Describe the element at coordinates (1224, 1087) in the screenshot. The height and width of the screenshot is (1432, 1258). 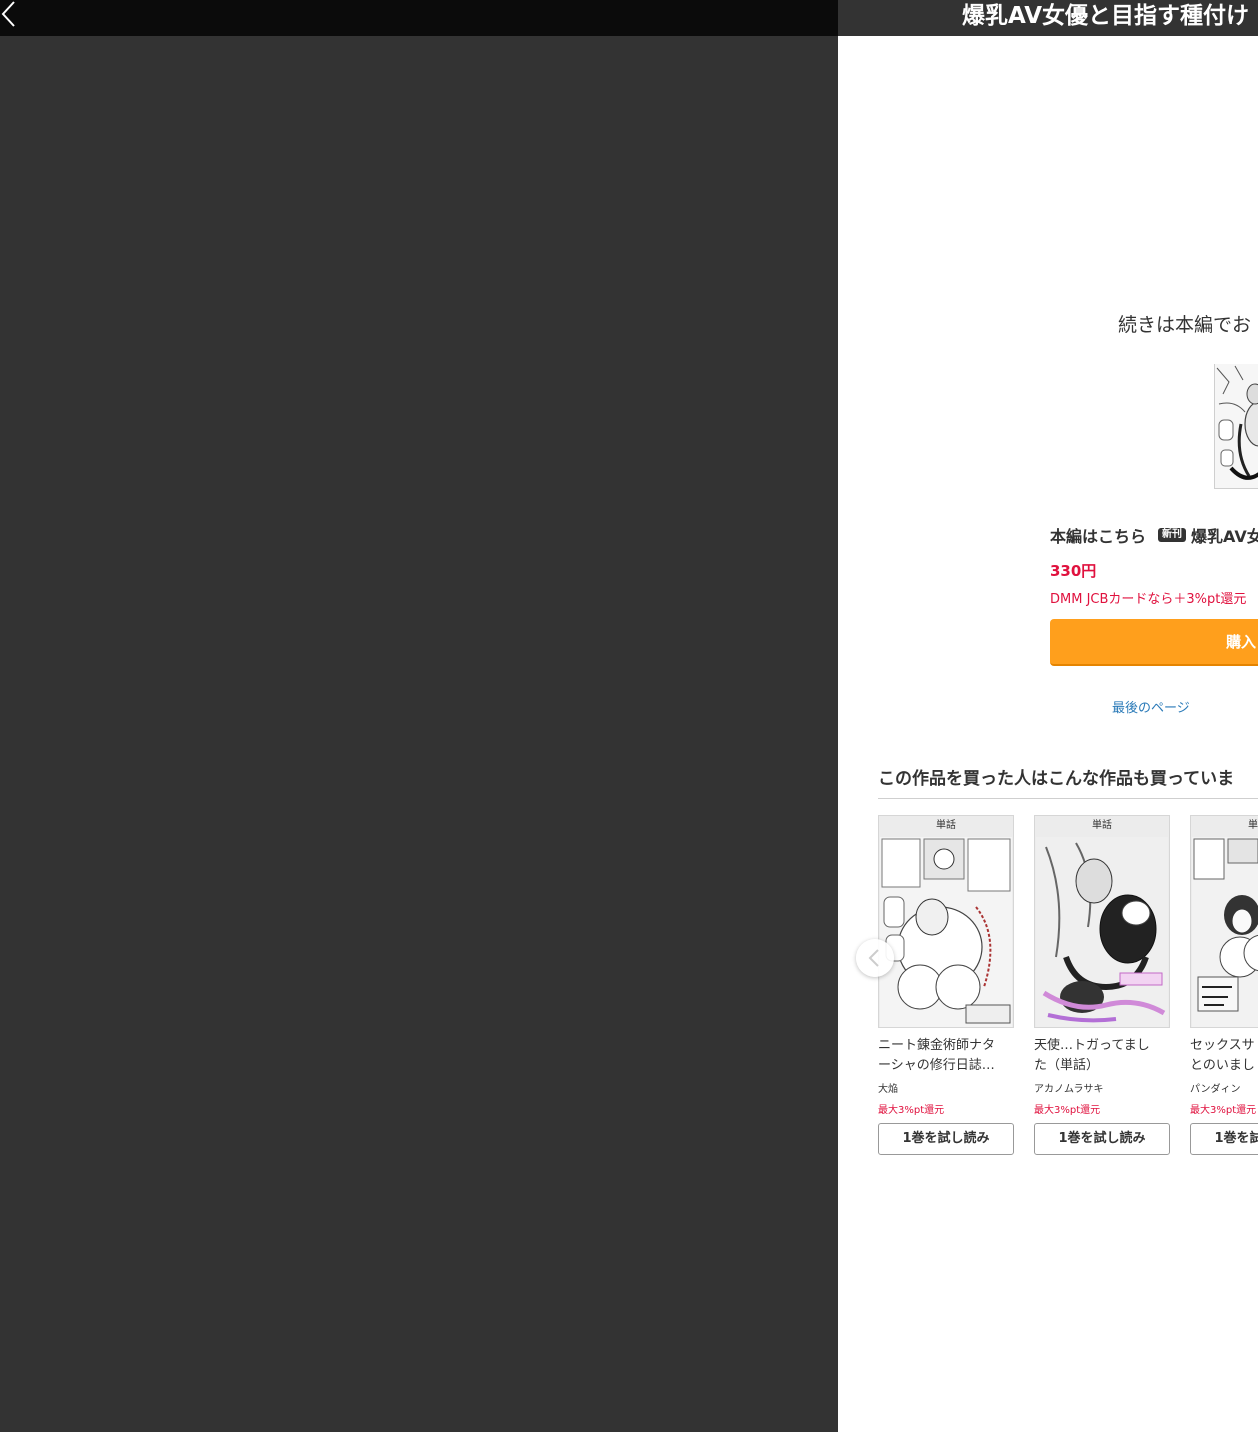
I see `recommendation-author: パンダィン` at that location.